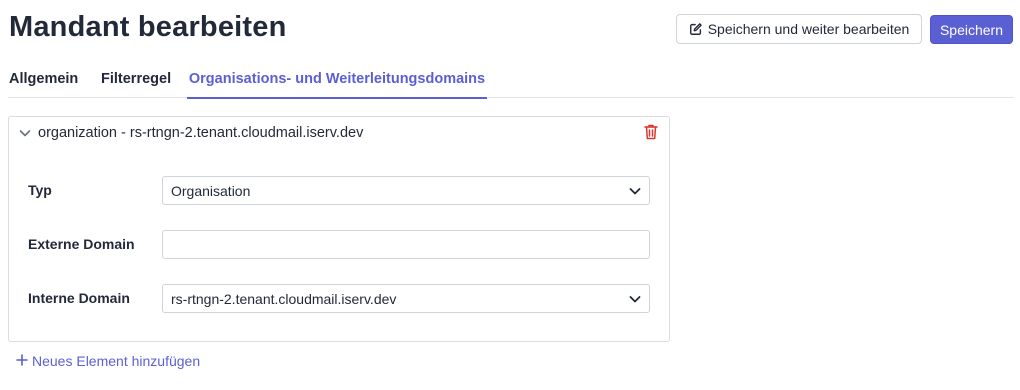 Image resolution: width=1020 pixels, height=390 pixels. Describe the element at coordinates (116, 361) in the screenshot. I see `add-element-label: Neues Element hinzufügen` at that location.